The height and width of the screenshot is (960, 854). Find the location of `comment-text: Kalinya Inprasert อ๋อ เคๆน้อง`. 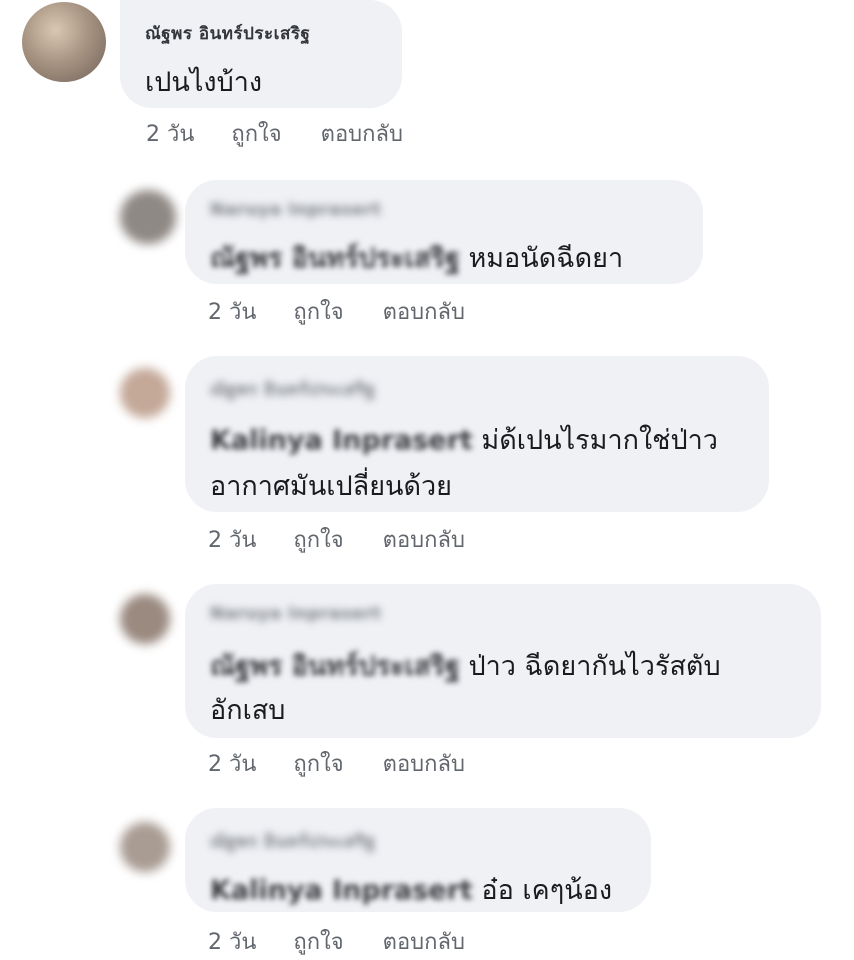

comment-text: Kalinya Inprasert อ๋อ เคๆน้อง is located at coordinates (411, 889).